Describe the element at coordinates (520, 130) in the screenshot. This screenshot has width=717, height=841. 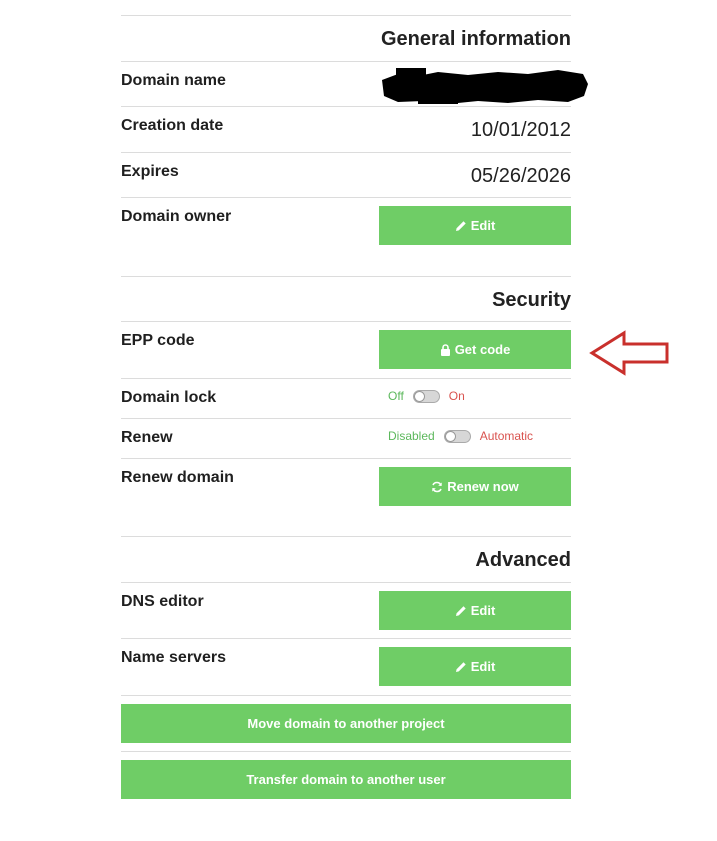
I see `creation-date-value: 10/01/2012` at that location.